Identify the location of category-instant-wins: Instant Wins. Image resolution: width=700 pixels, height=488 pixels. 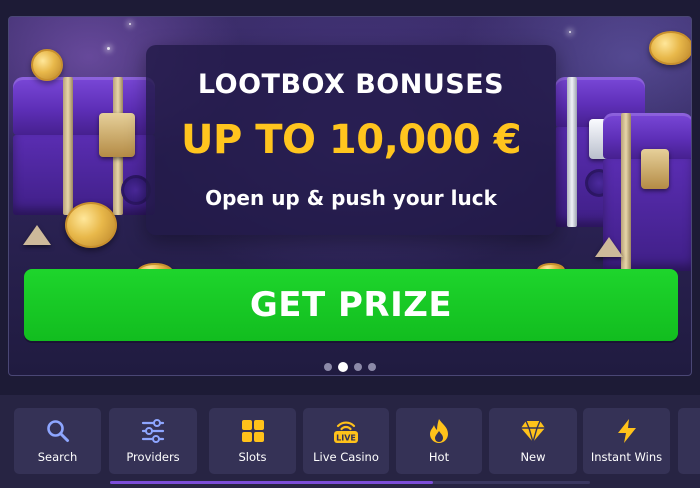
(626, 441).